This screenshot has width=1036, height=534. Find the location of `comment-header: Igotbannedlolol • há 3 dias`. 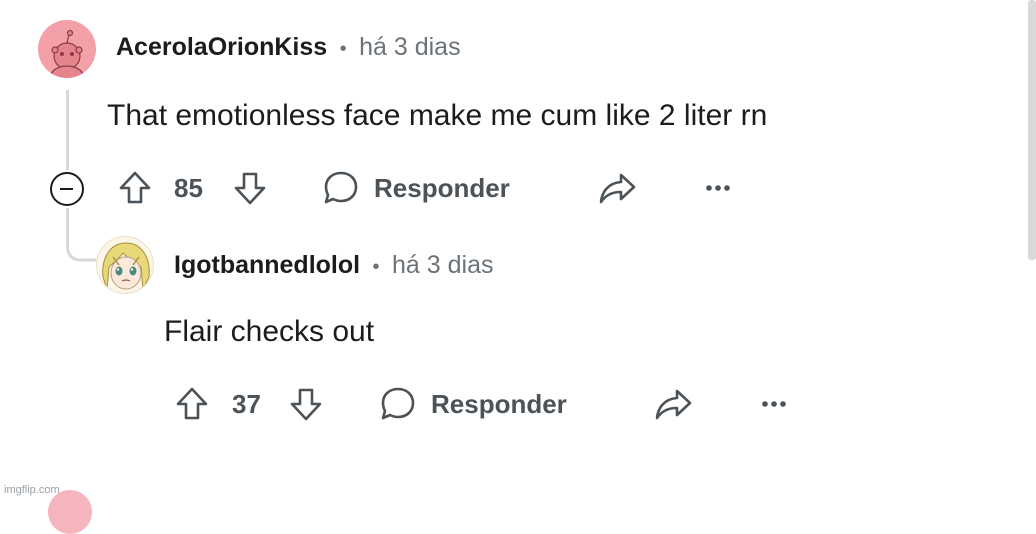

comment-header: Igotbannedlolol • há 3 dias is located at coordinates (333, 265).